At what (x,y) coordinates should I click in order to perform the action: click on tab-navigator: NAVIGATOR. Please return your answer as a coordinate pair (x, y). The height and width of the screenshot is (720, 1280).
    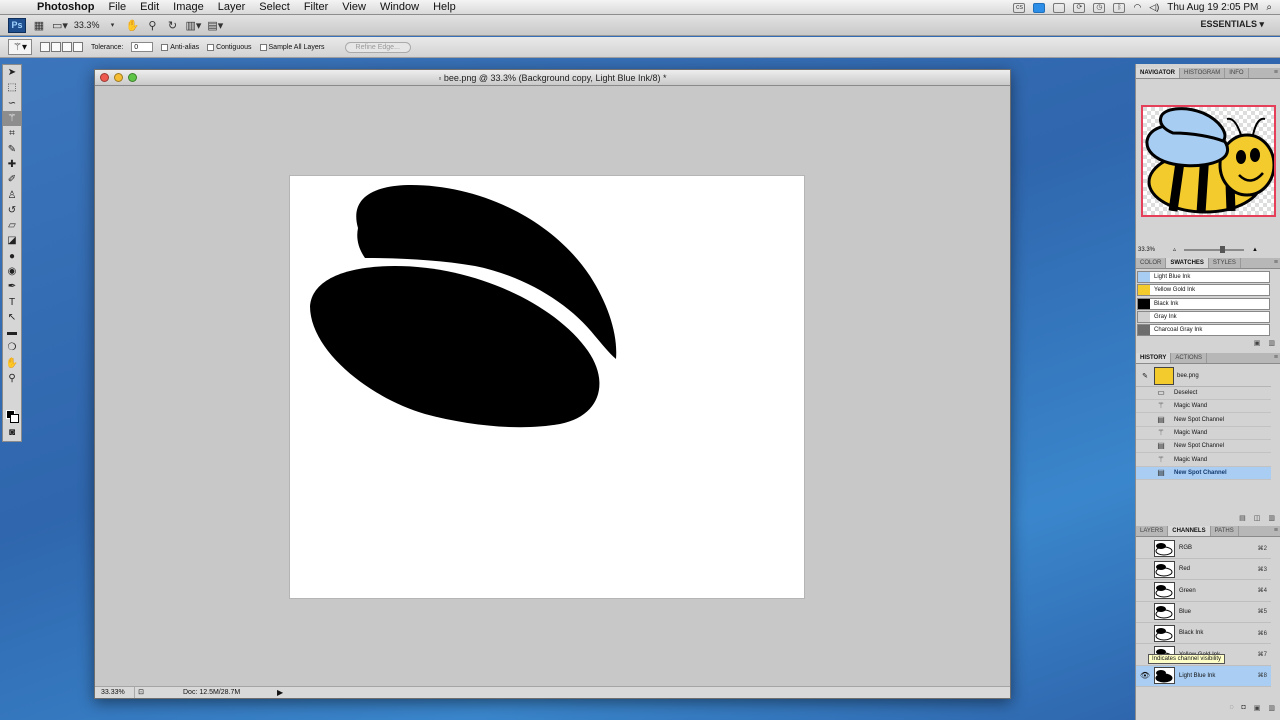
    Looking at the image, I should click on (1158, 73).